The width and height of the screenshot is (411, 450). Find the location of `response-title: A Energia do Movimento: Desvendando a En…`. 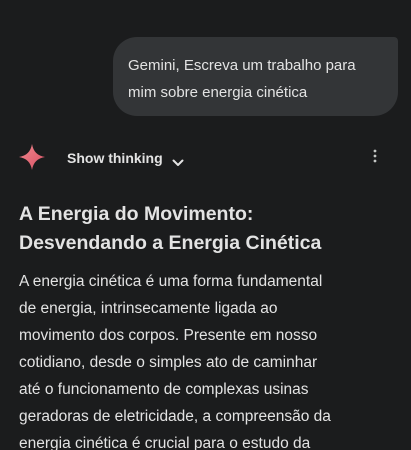

response-title: A Energia do Movimento: Desvendando a En… is located at coordinates (170, 228).